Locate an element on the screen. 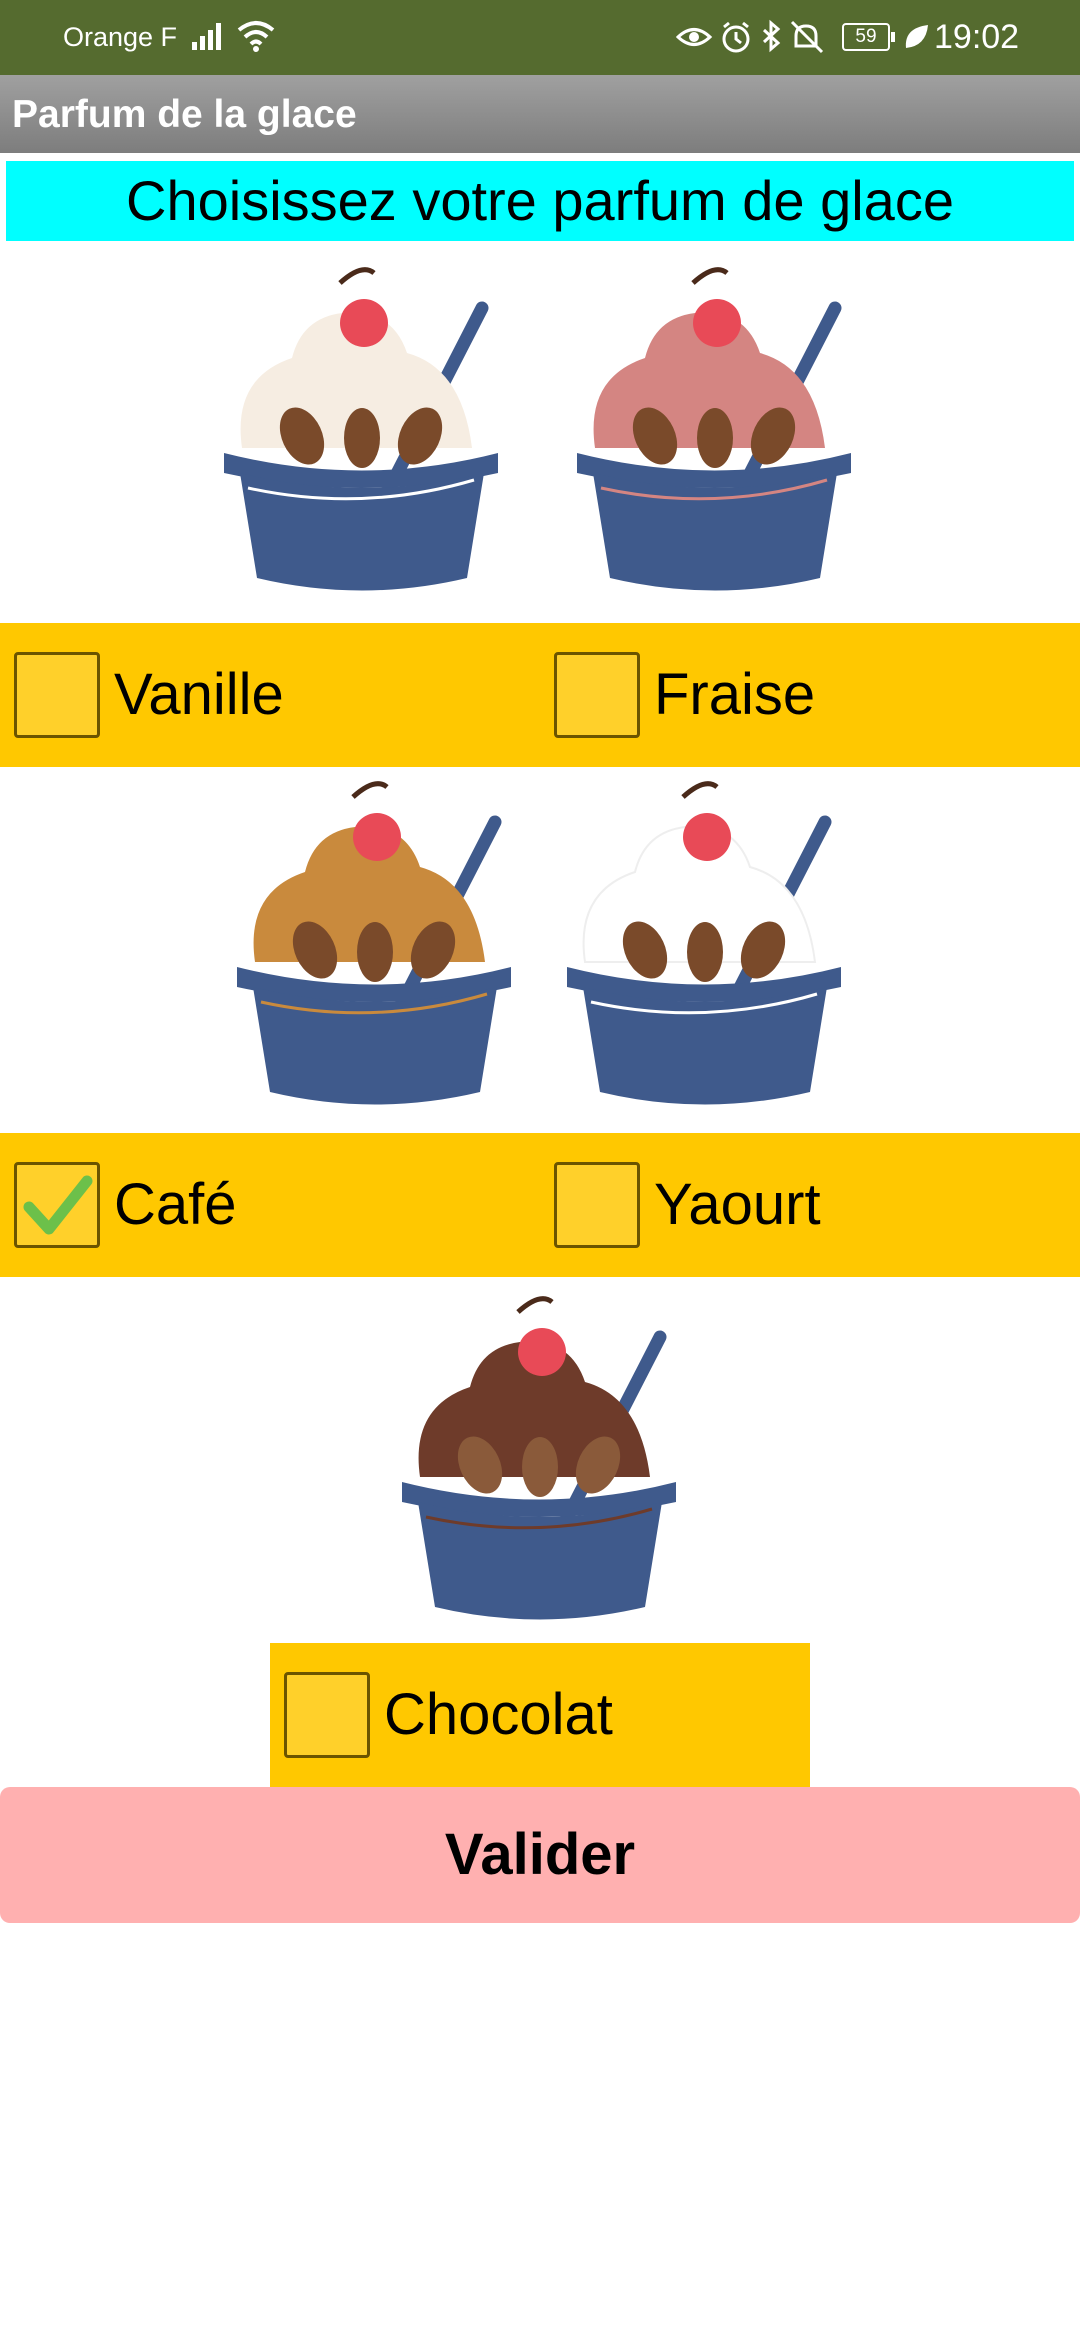 The width and height of the screenshot is (1080, 2340). carrier-name: Orange F is located at coordinates (120, 37).